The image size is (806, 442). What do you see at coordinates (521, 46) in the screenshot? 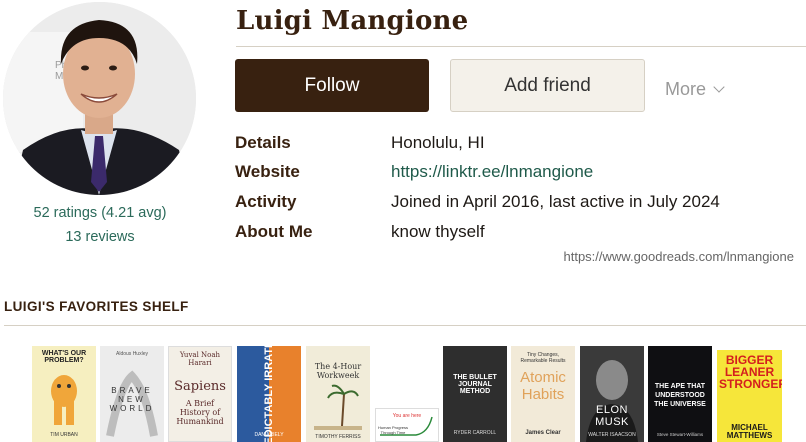
I see `header-divider` at bounding box center [521, 46].